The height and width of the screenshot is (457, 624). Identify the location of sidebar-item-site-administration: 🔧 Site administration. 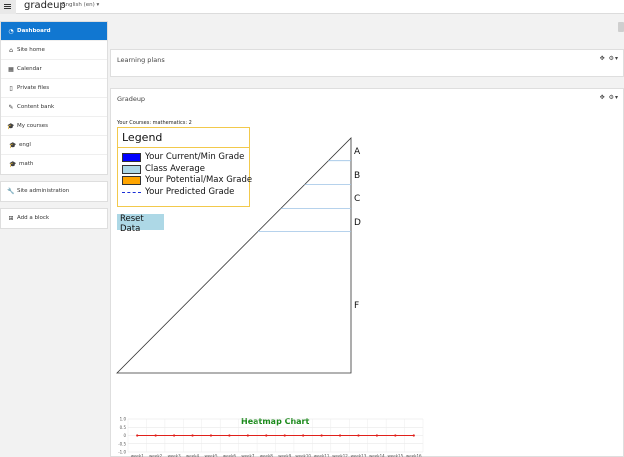
(54, 191).